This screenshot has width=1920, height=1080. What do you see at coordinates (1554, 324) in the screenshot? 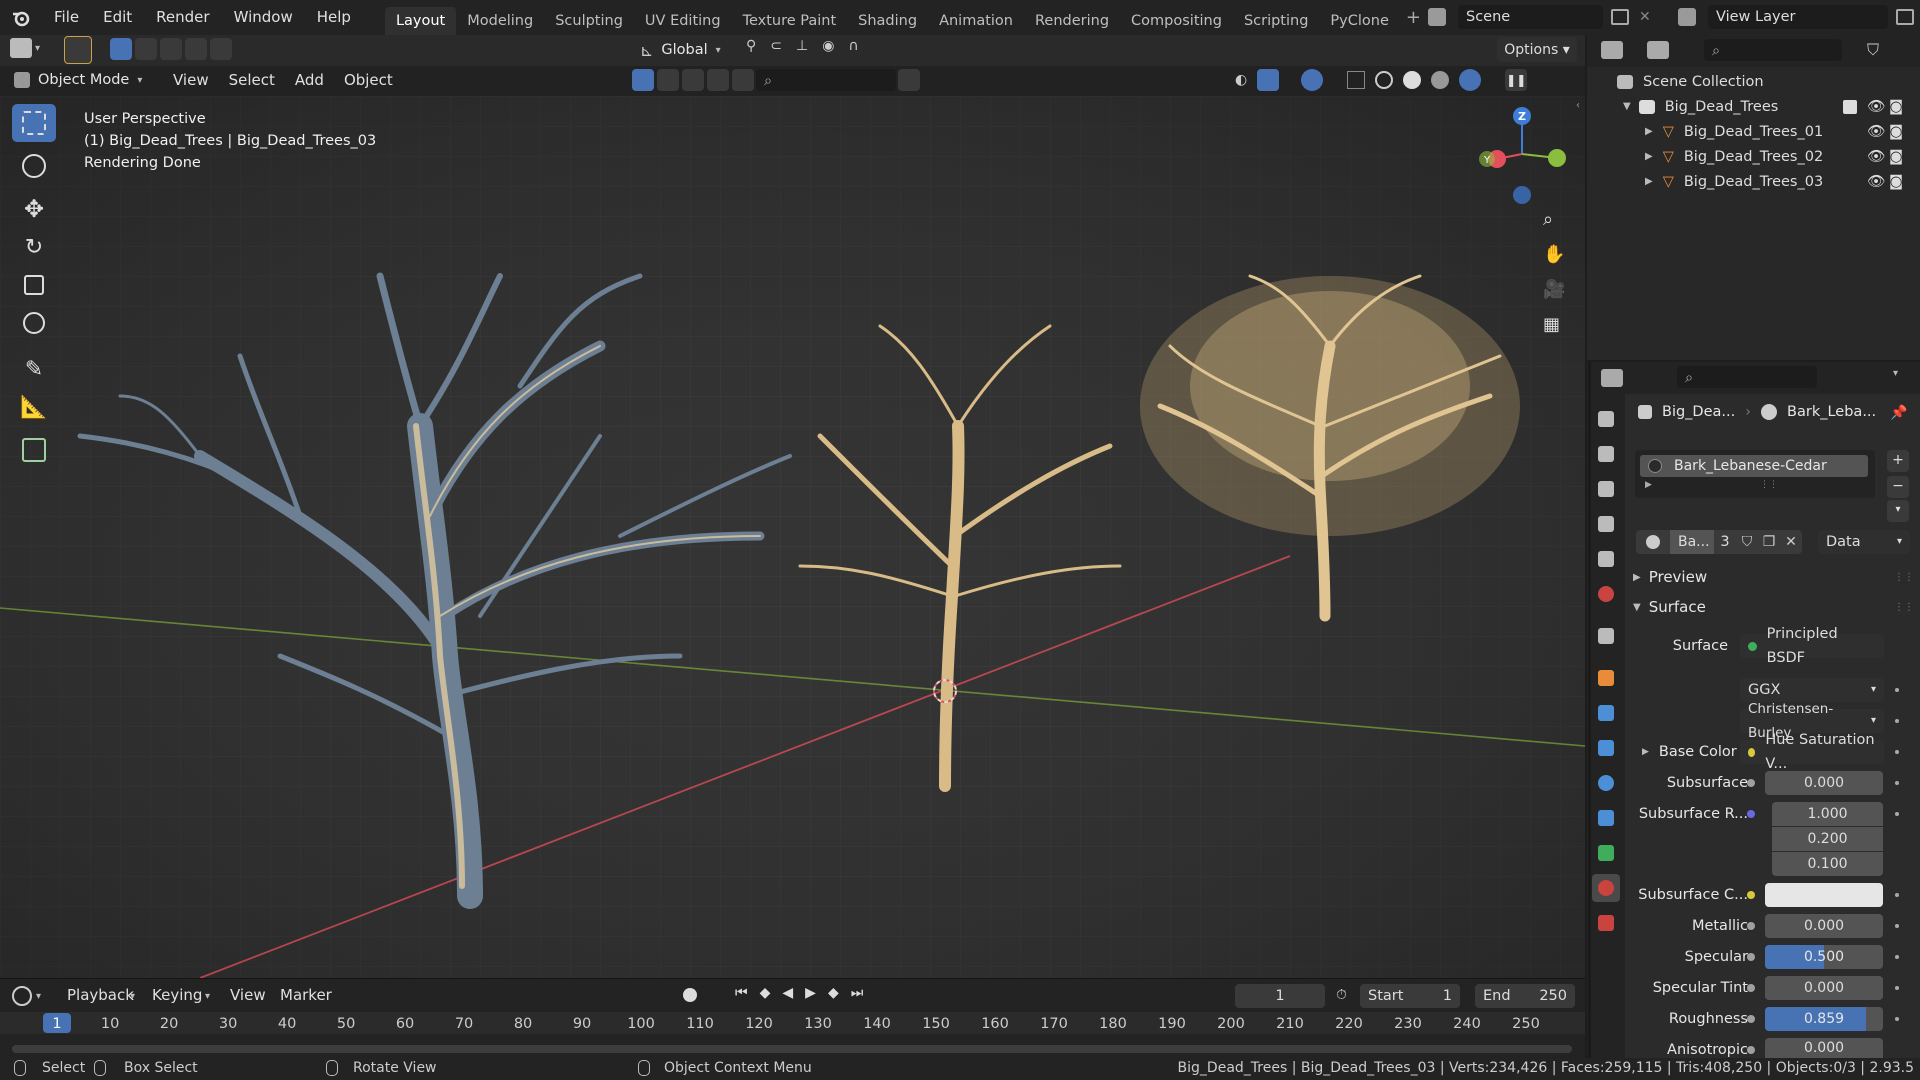
I see `ortho-grid-icon: ▦` at bounding box center [1554, 324].